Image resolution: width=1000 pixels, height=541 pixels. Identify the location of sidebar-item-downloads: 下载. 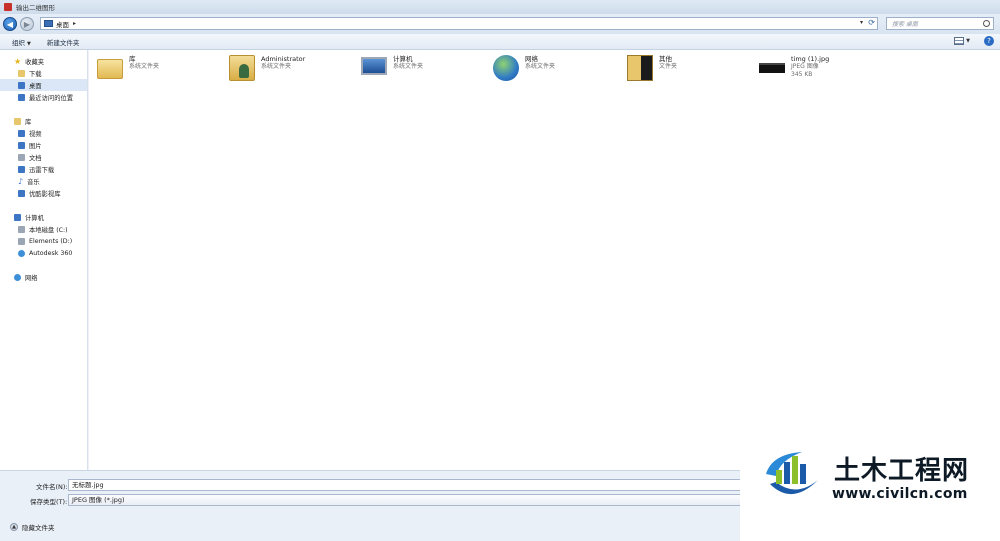
(43, 73).